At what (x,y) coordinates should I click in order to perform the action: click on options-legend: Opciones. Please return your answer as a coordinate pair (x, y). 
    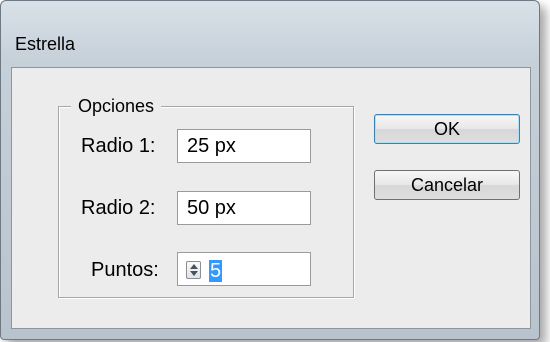
    Looking at the image, I should click on (116, 106).